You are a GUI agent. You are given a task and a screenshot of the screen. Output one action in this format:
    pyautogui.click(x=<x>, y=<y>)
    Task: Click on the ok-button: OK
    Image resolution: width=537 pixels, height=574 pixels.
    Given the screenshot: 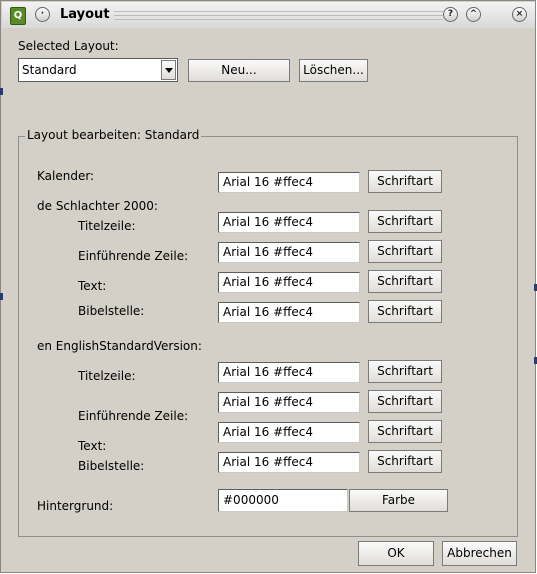 What is the action you would take?
    pyautogui.click(x=396, y=553)
    